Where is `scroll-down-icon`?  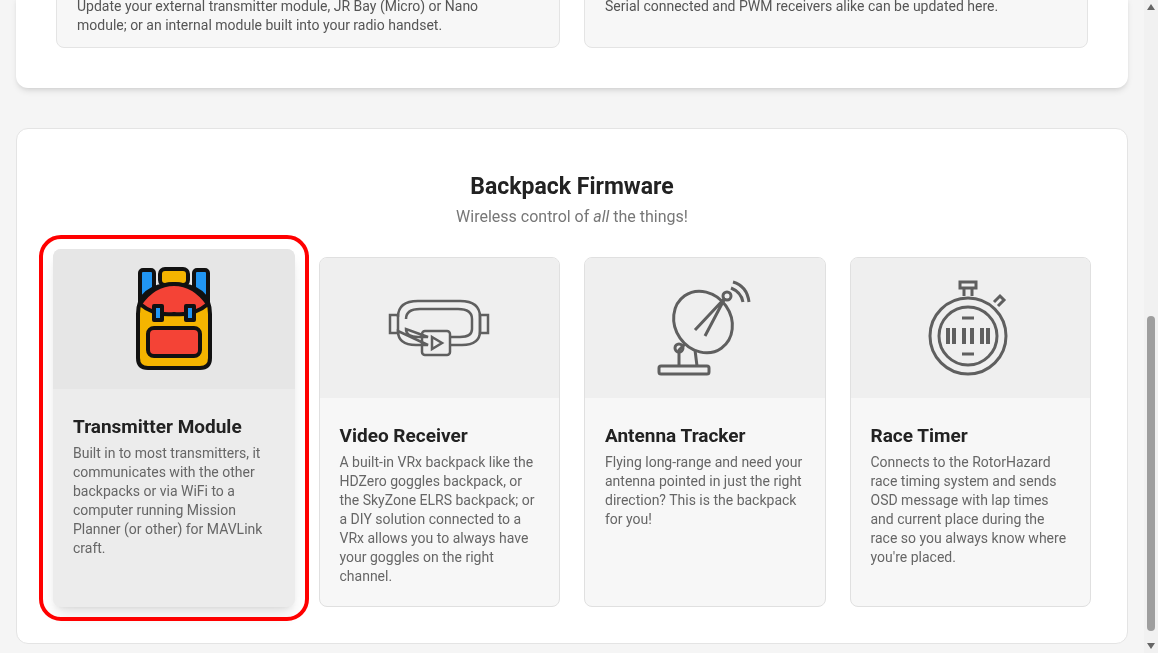
scroll-down-icon is located at coordinates (1151, 646).